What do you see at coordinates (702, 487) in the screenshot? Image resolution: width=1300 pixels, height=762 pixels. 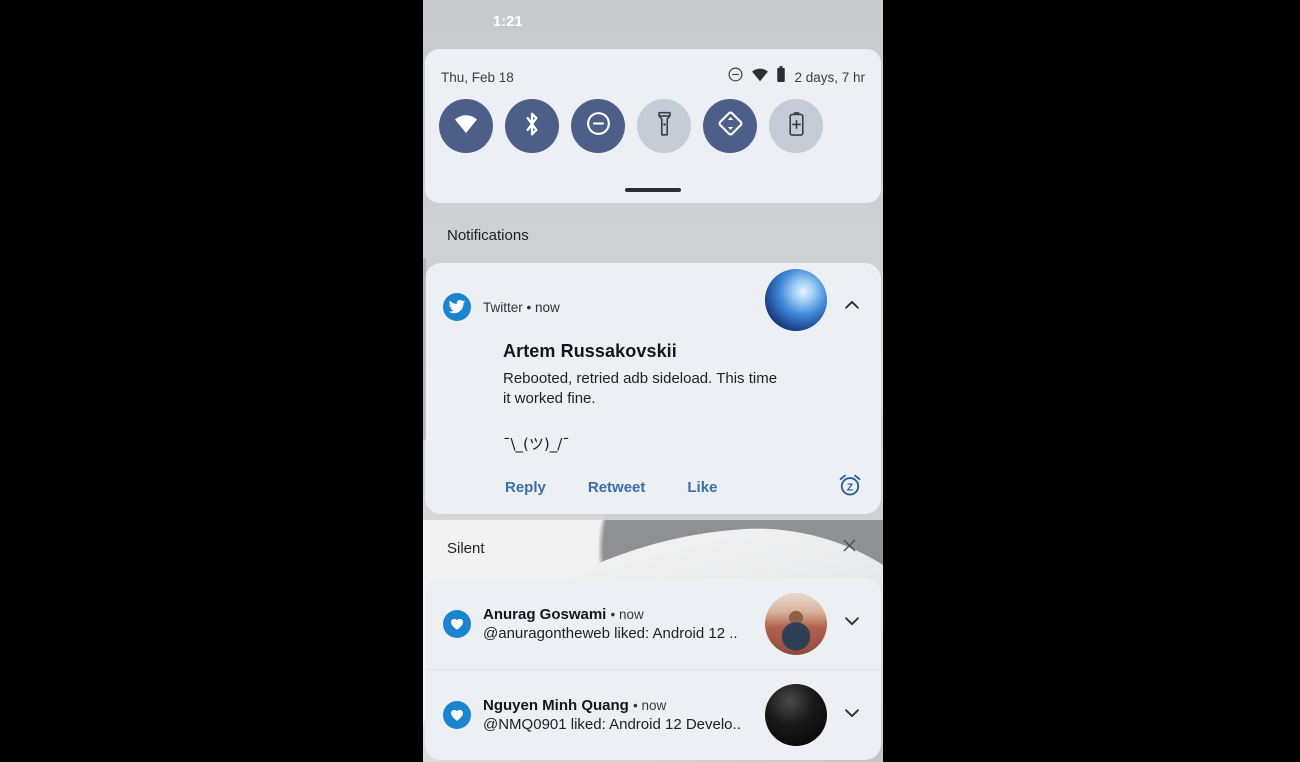 I see `like-button: Like` at bounding box center [702, 487].